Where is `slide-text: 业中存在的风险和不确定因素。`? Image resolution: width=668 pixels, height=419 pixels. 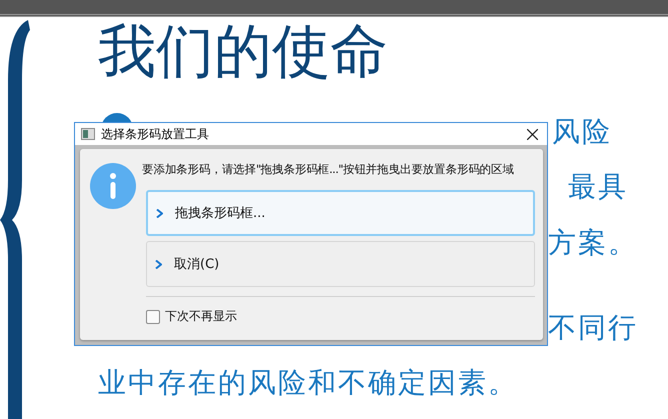
slide-text: 业中存在的风险和不确定因素。 is located at coordinates (308, 383).